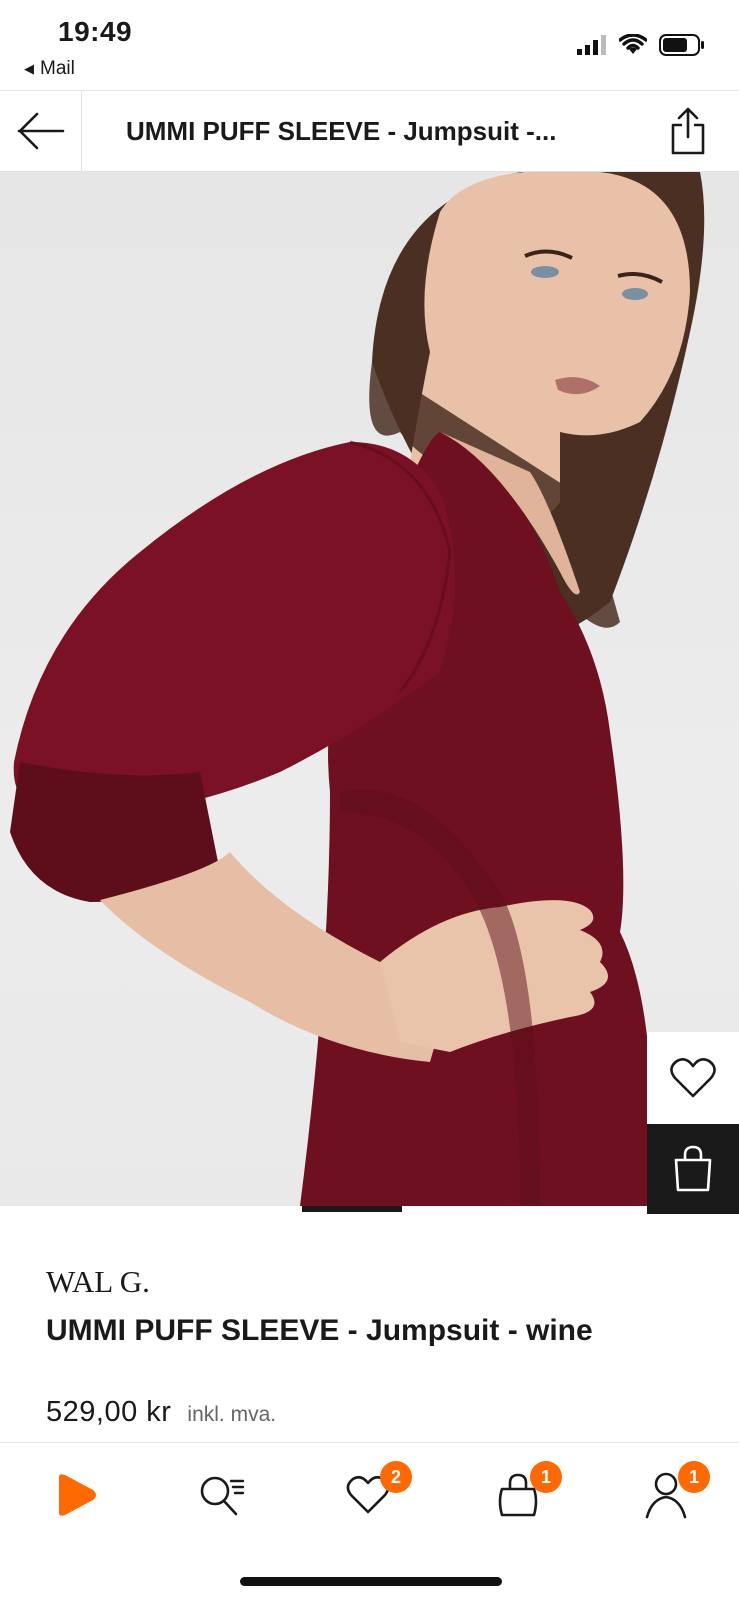 The height and width of the screenshot is (1600, 739). What do you see at coordinates (29, 68) in the screenshot?
I see `back-triangle-icon: ◀` at bounding box center [29, 68].